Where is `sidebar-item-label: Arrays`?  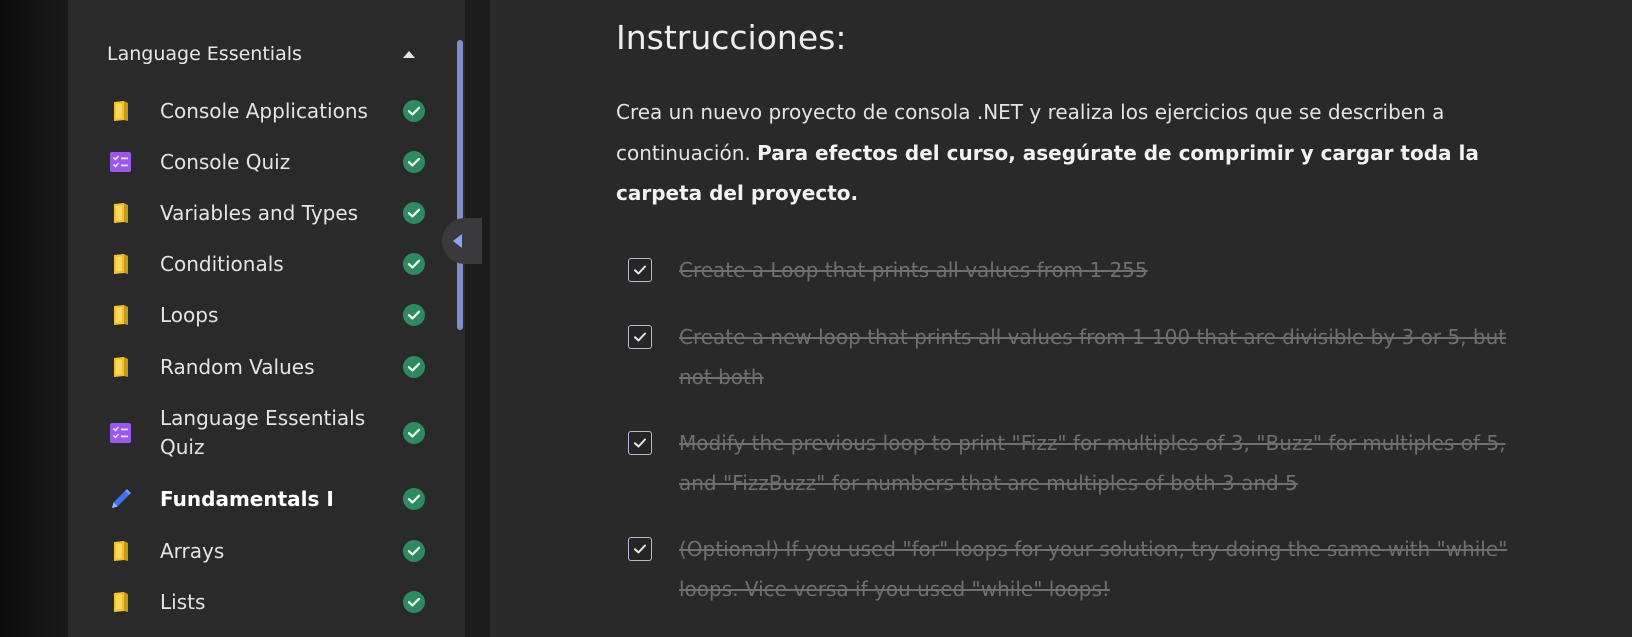 sidebar-item-label: Arrays is located at coordinates (192, 550).